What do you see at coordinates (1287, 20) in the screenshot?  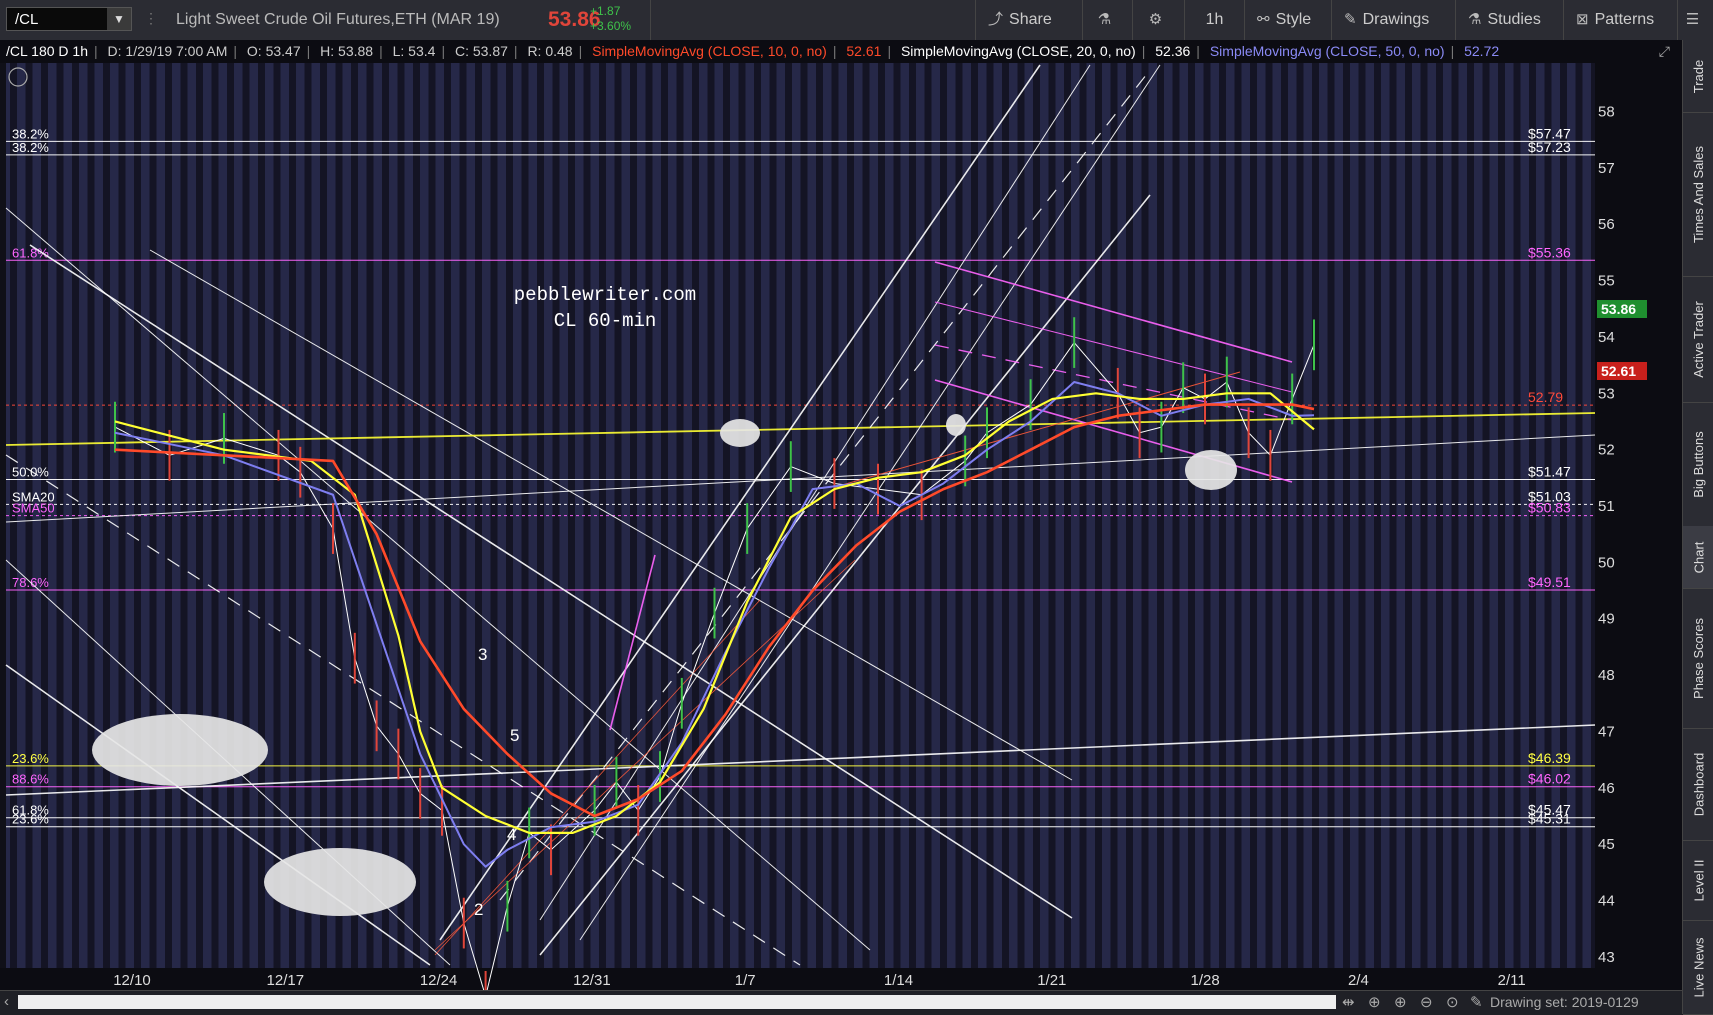 I see `style-button: ⚯ Style` at bounding box center [1287, 20].